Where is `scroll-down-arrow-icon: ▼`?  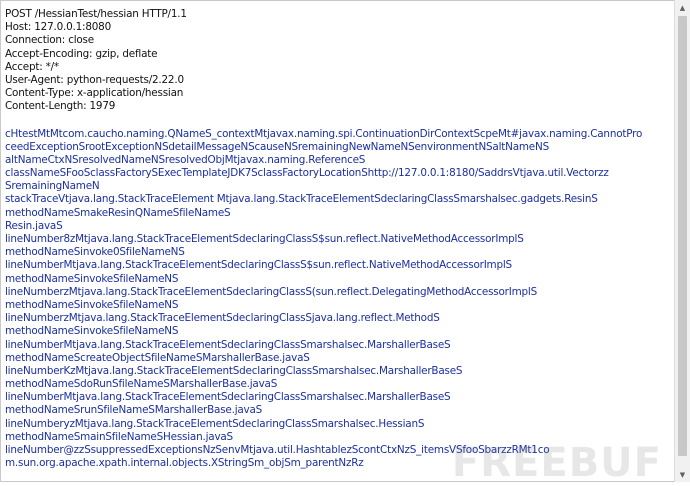 scroll-down-arrow-icon: ▼ is located at coordinates (682, 474).